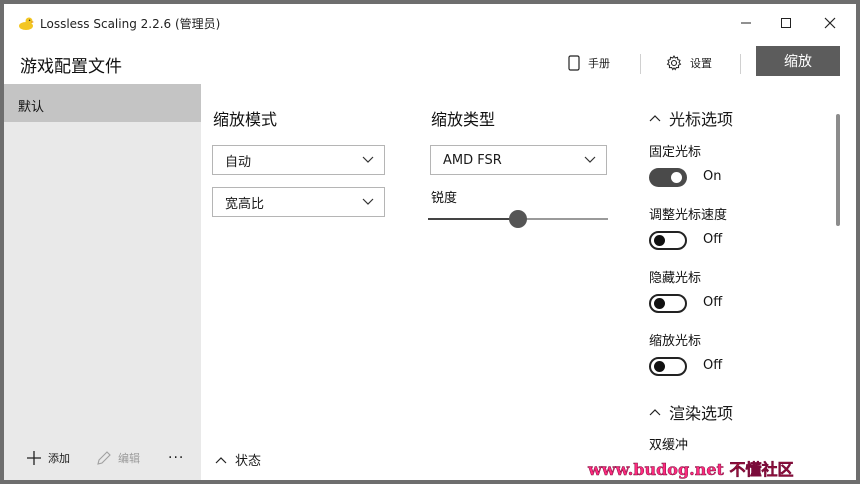 Image resolution: width=860 pixels, height=484 pixels. Describe the element at coordinates (129, 458) in the screenshot. I see `edit-label: 编辑` at that location.